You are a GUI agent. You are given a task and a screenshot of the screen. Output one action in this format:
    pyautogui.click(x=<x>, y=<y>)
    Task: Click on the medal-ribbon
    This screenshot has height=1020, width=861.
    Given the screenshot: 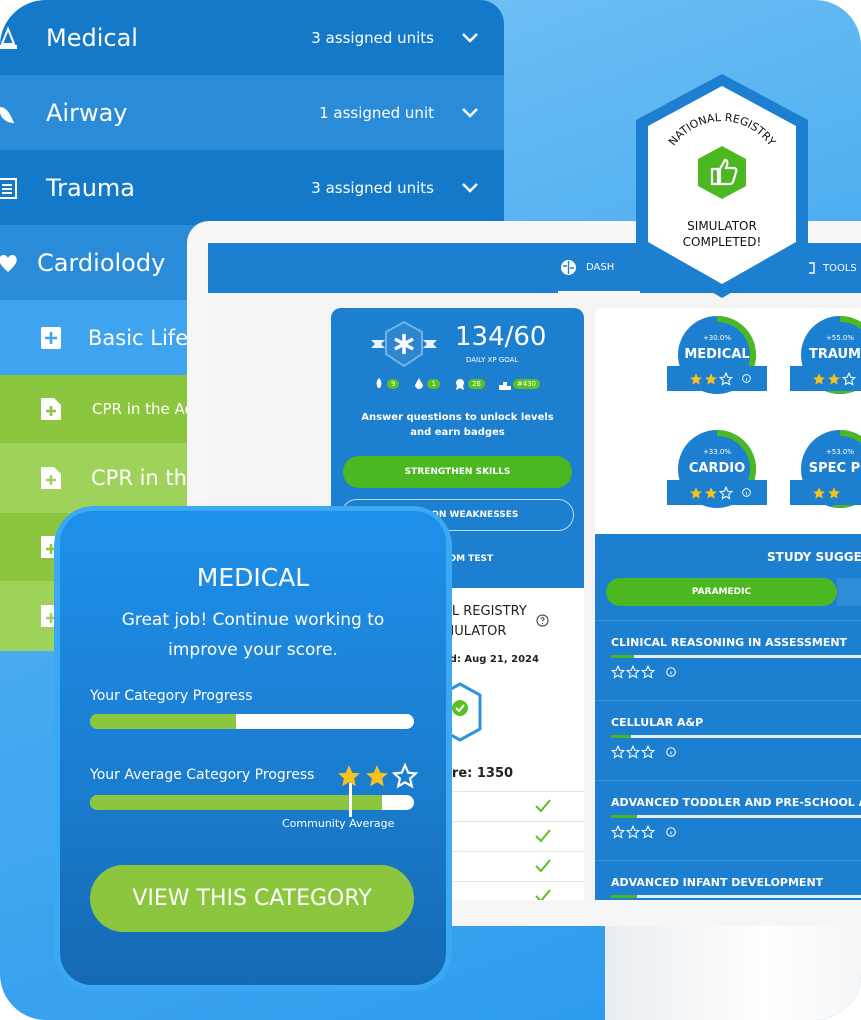 What is the action you would take?
    pyautogui.click(x=717, y=378)
    